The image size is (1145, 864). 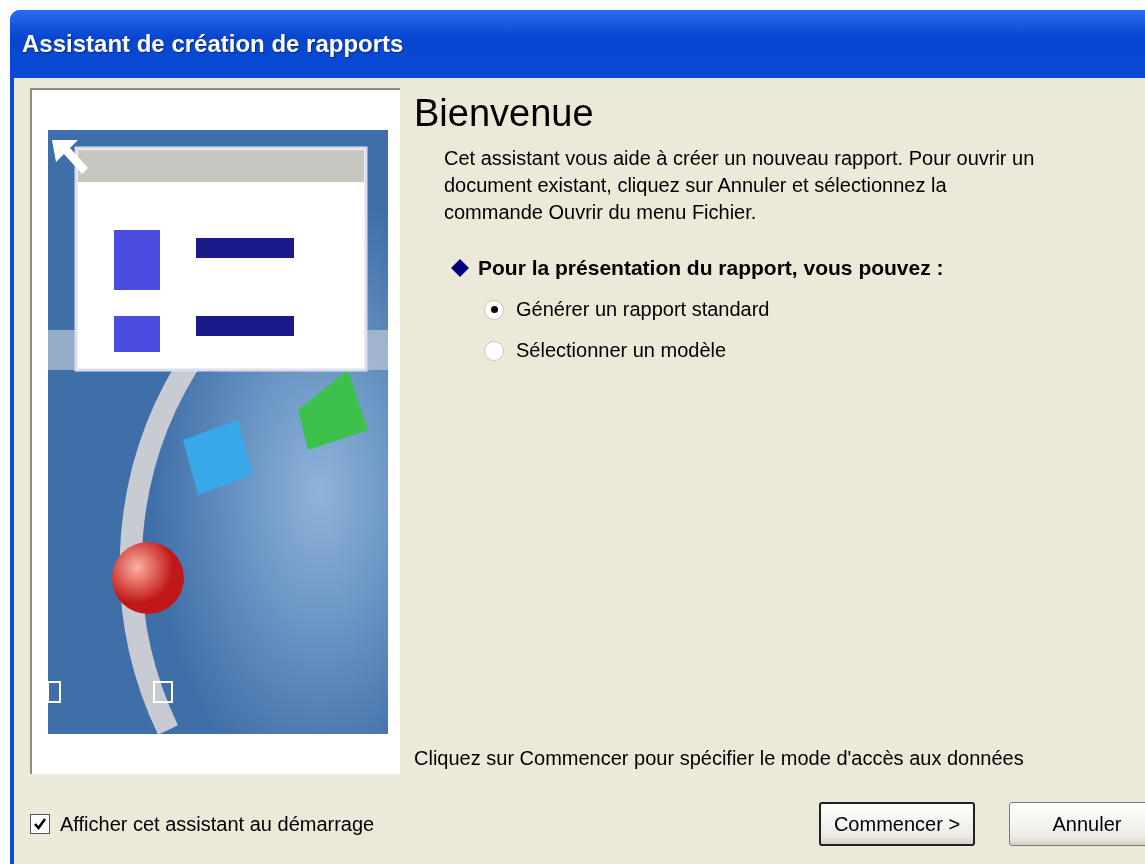 What do you see at coordinates (213, 44) in the screenshot?
I see `window-title: Assistant de création de rapports` at bounding box center [213, 44].